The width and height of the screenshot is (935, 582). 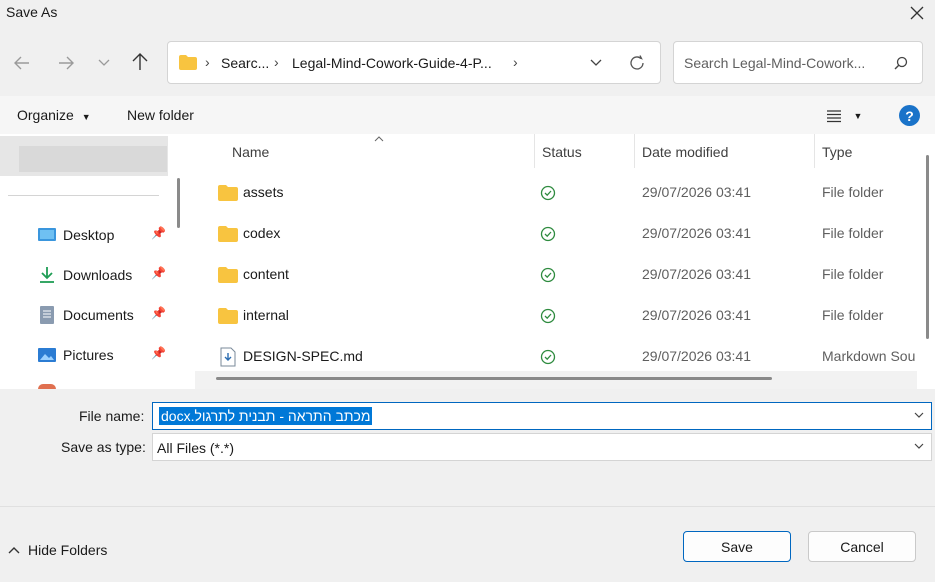 I want to click on file-row-folder: content 29/07/2026 03:41 File folder, so click(x=553, y=275).